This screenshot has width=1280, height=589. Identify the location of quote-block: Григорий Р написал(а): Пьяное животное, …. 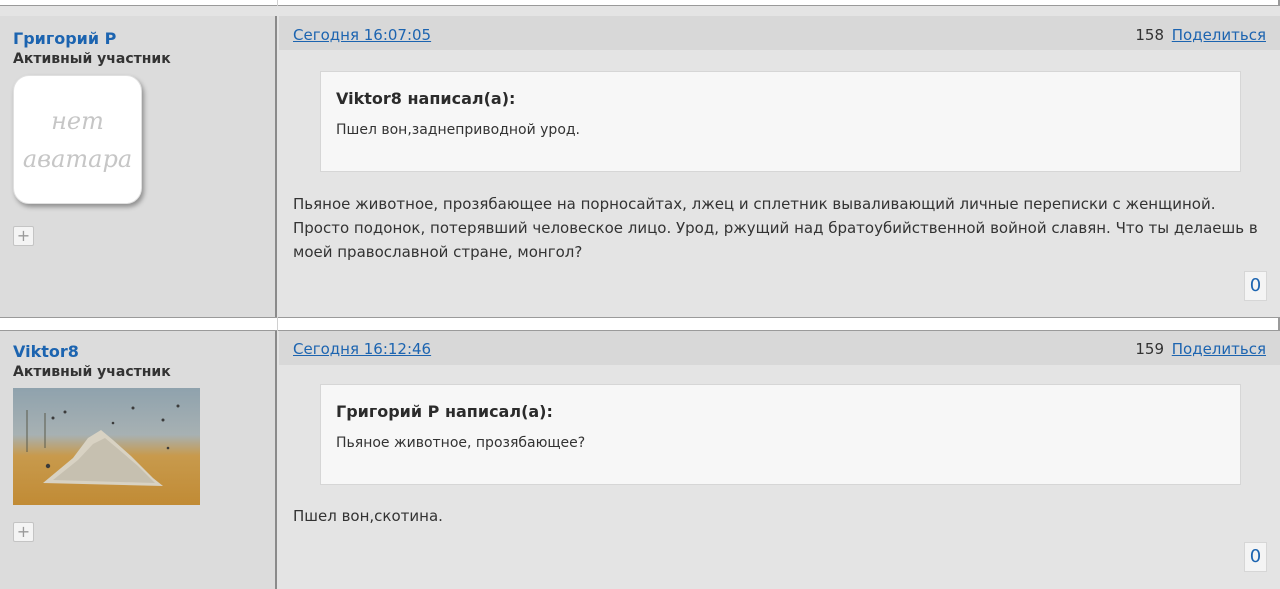
(780, 434).